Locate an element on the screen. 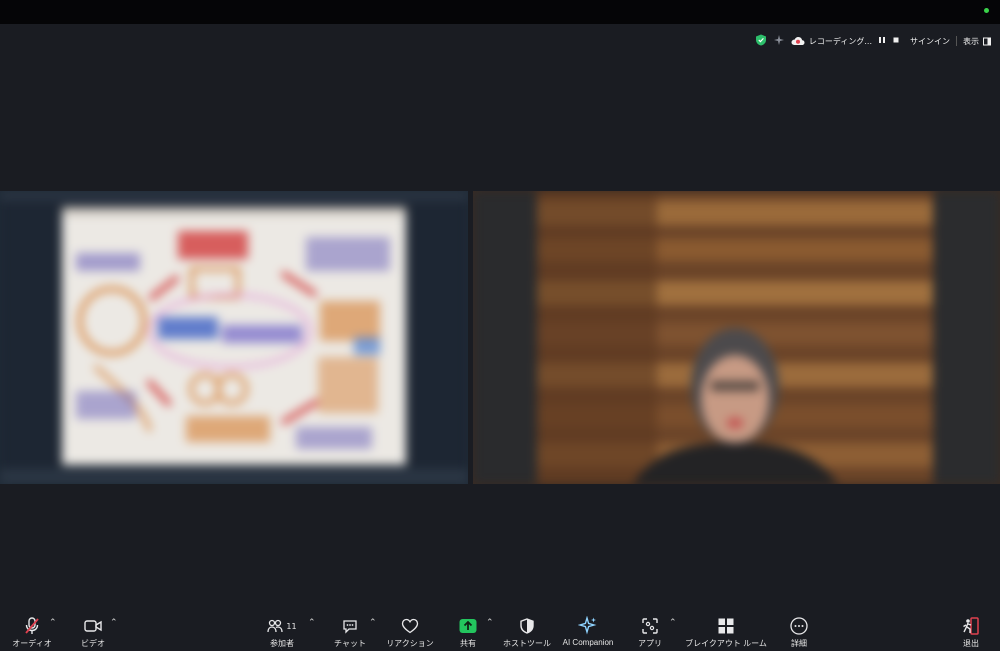 Image resolution: width=1000 pixels, height=651 pixels. more-icon is located at coordinates (799, 626).